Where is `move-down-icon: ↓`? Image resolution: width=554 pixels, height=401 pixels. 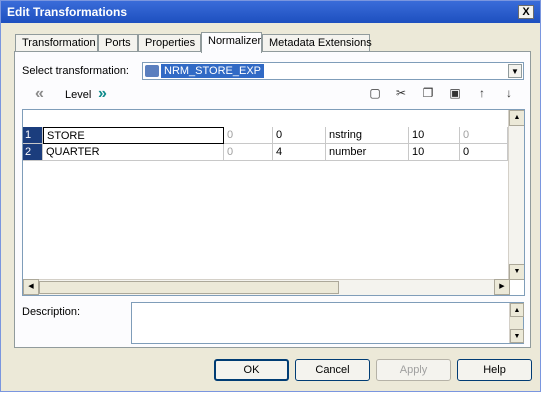 move-down-icon: ↓ is located at coordinates (509, 93).